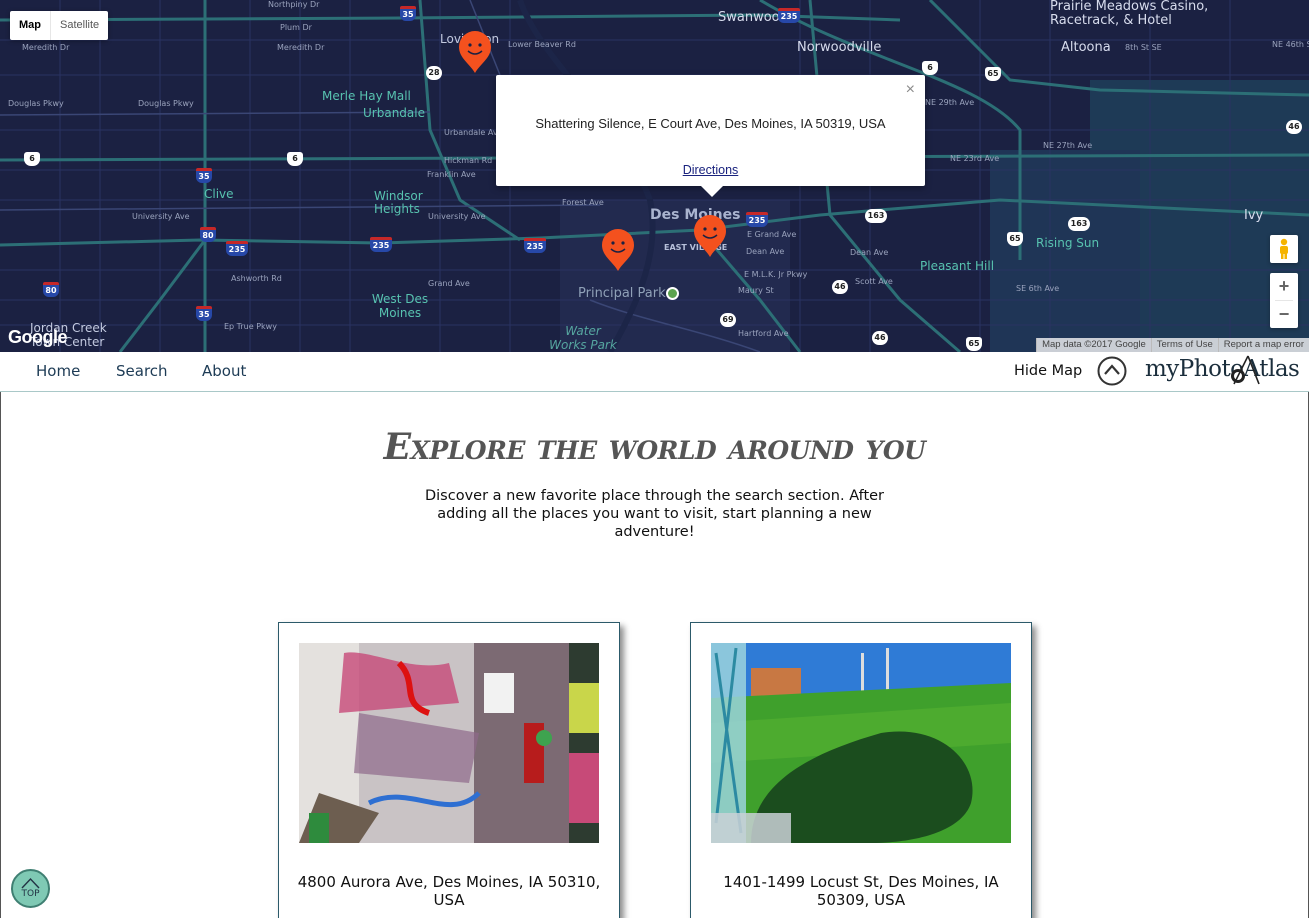 This screenshot has width=1309, height=918. Describe the element at coordinates (776, 274) in the screenshot. I see `map-label: E M.L.K. Jr Pkwy` at that location.